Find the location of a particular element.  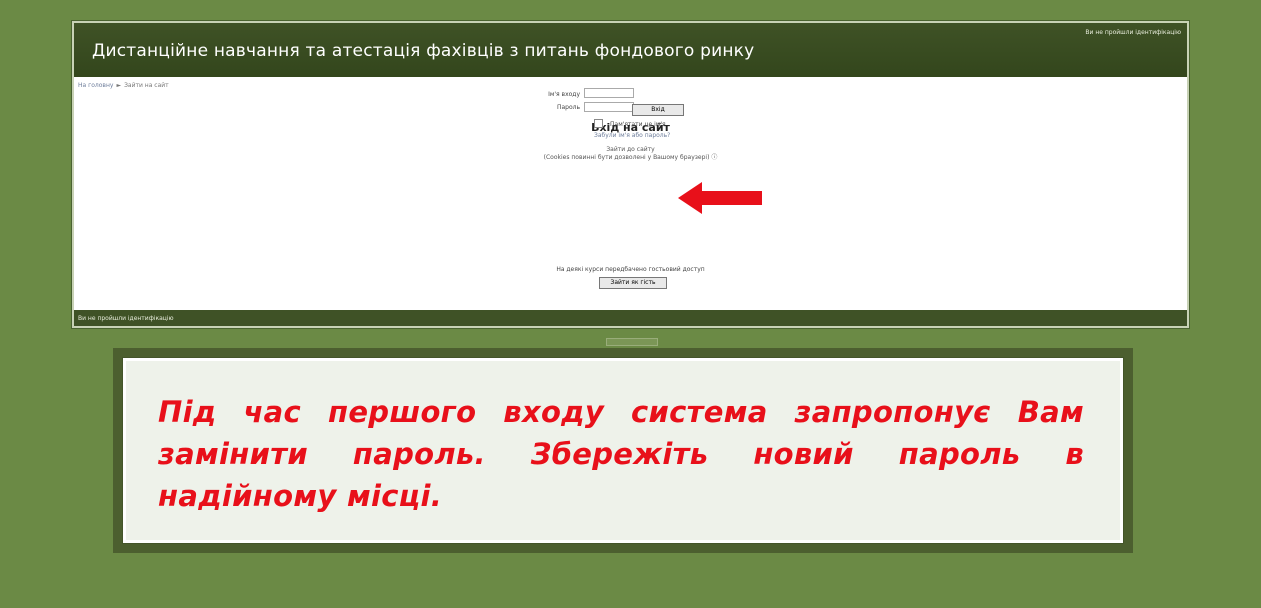

username-input is located at coordinates (609, 93).